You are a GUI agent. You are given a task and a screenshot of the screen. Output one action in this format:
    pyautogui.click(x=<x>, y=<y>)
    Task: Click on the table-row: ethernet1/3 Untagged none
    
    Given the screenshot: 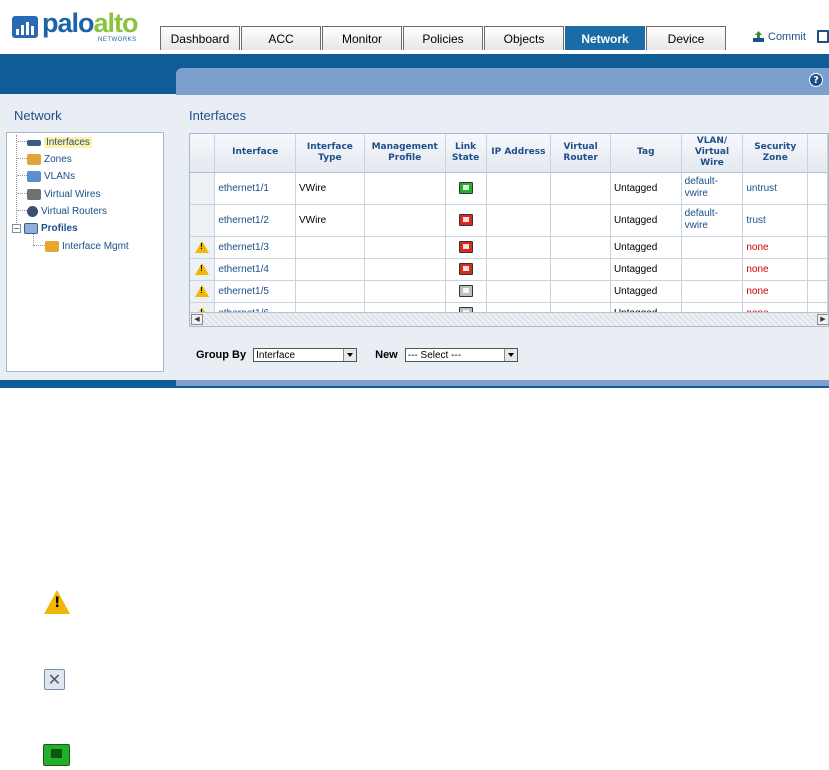 What is the action you would take?
    pyautogui.click(x=509, y=247)
    